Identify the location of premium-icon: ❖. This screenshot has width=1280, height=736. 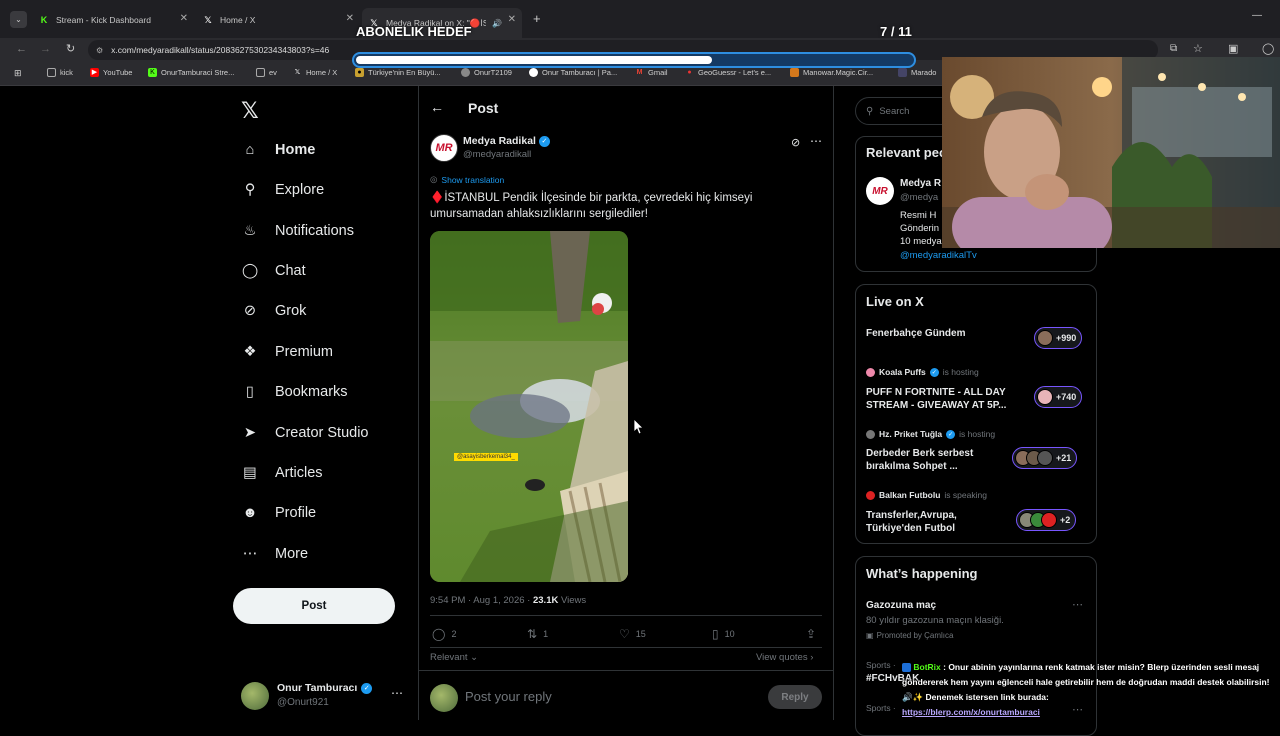
(250, 352).